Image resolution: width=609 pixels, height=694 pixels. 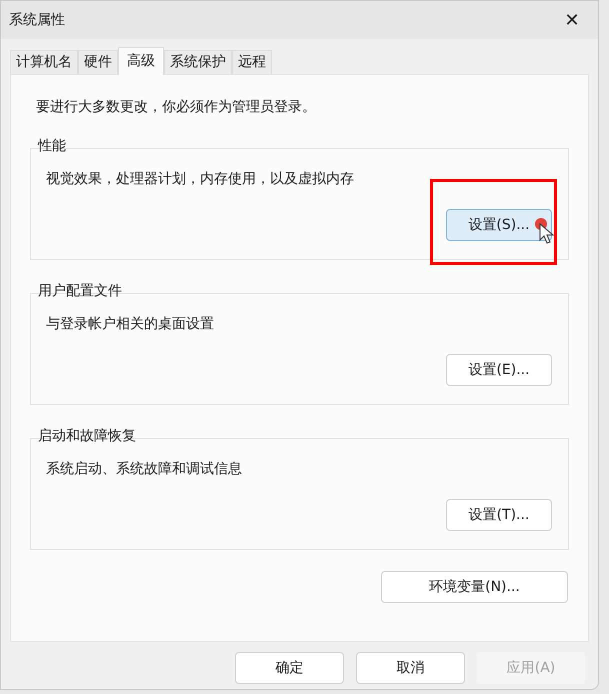 What do you see at coordinates (130, 324) in the screenshot?
I see `group-description: 与登录帐户相关的桌面设置` at bounding box center [130, 324].